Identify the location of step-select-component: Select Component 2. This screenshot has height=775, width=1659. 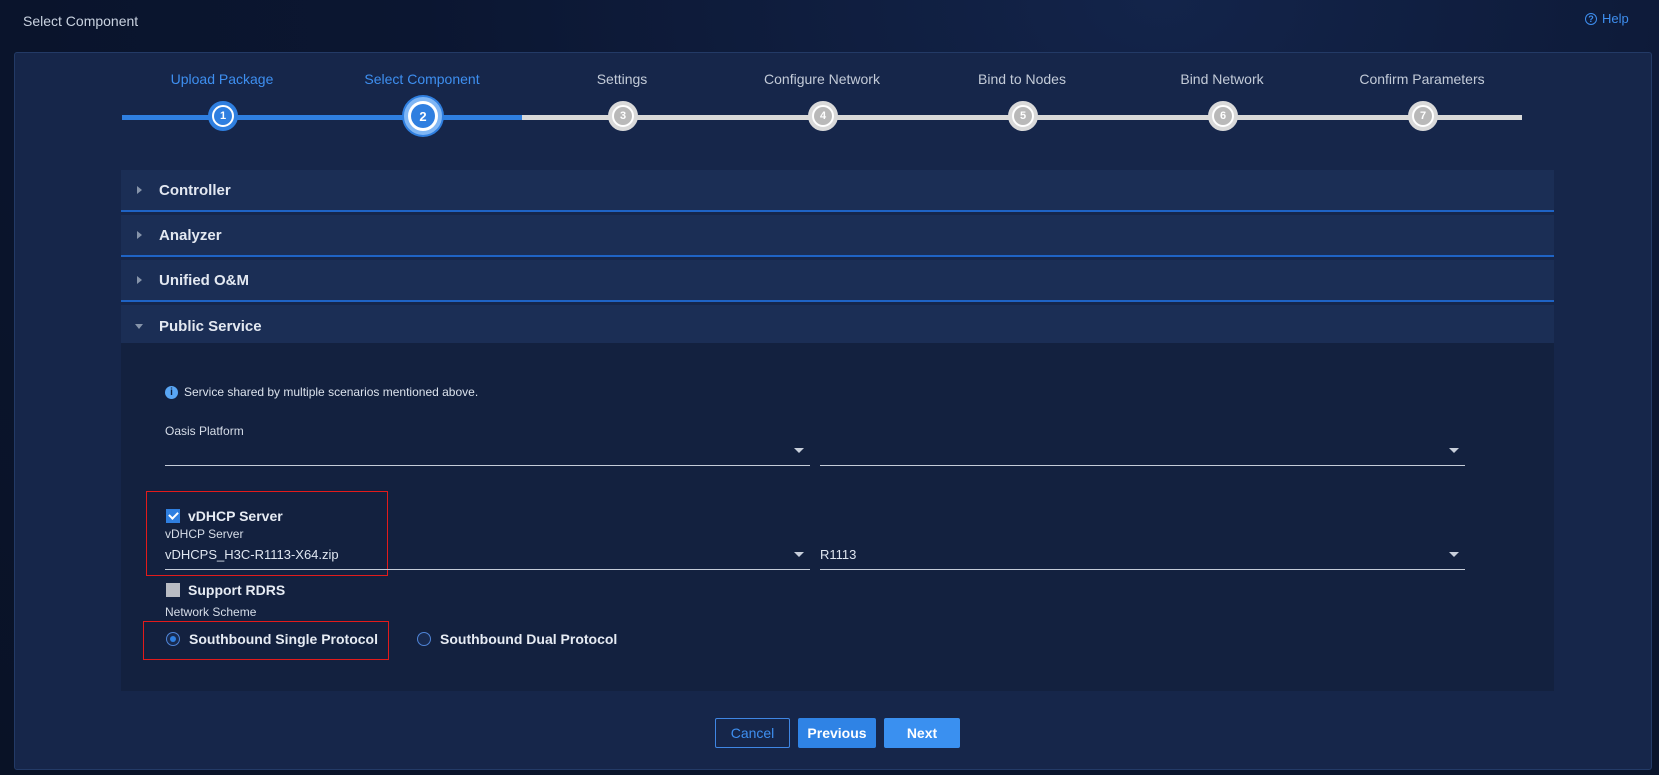
(422, 106).